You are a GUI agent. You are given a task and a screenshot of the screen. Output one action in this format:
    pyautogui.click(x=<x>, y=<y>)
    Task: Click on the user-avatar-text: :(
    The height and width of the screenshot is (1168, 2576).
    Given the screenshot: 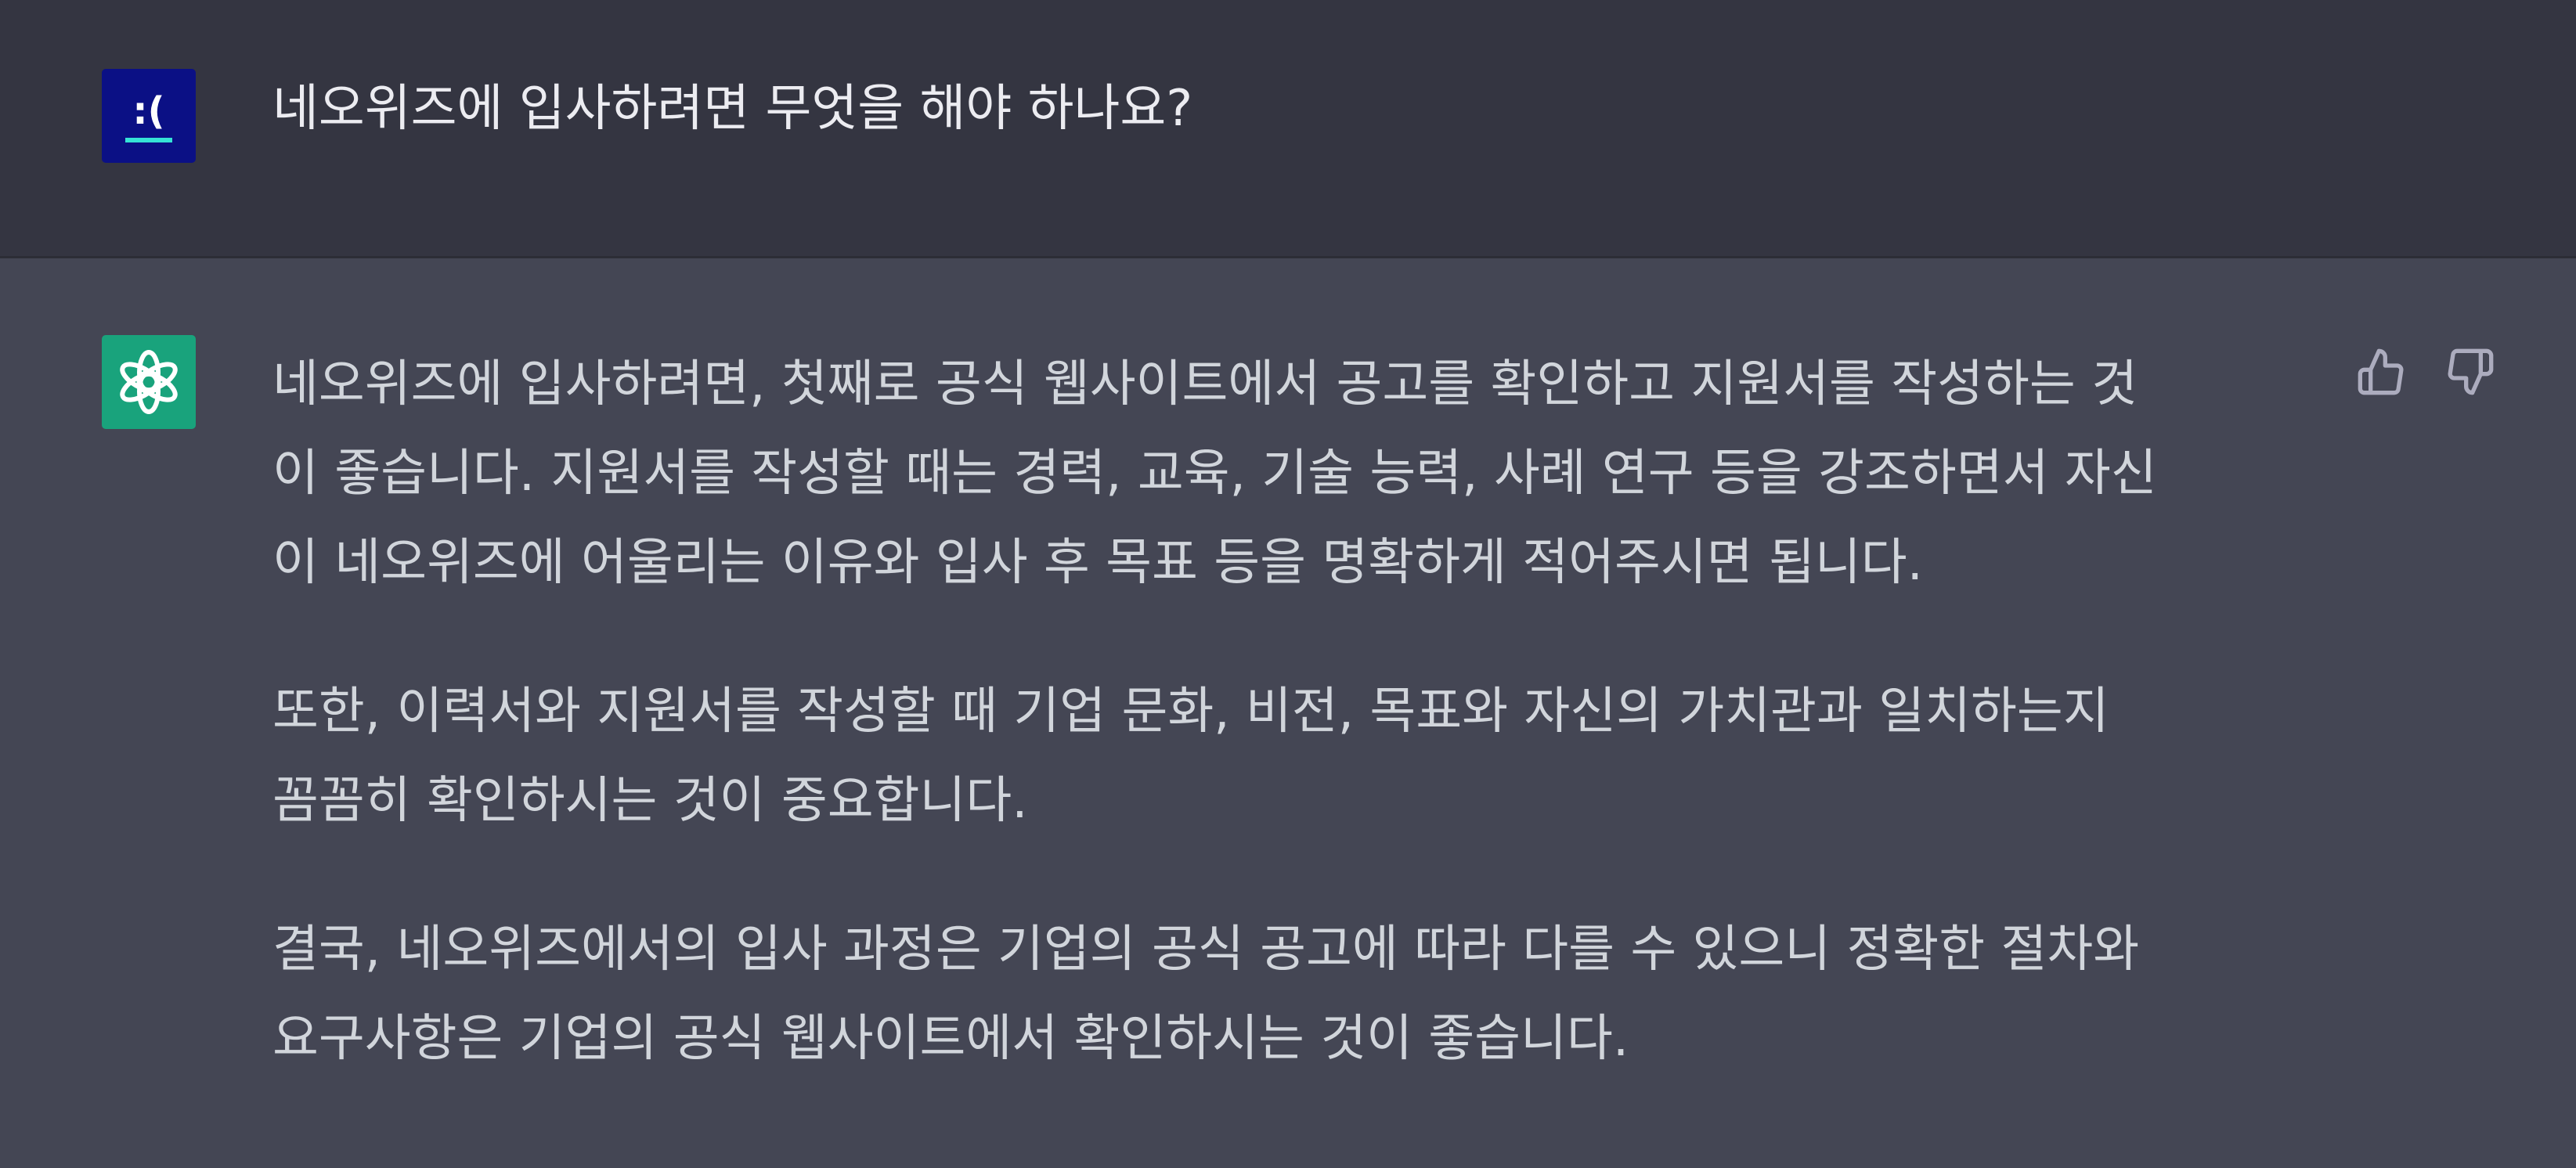 What is the action you would take?
    pyautogui.click(x=148, y=111)
    